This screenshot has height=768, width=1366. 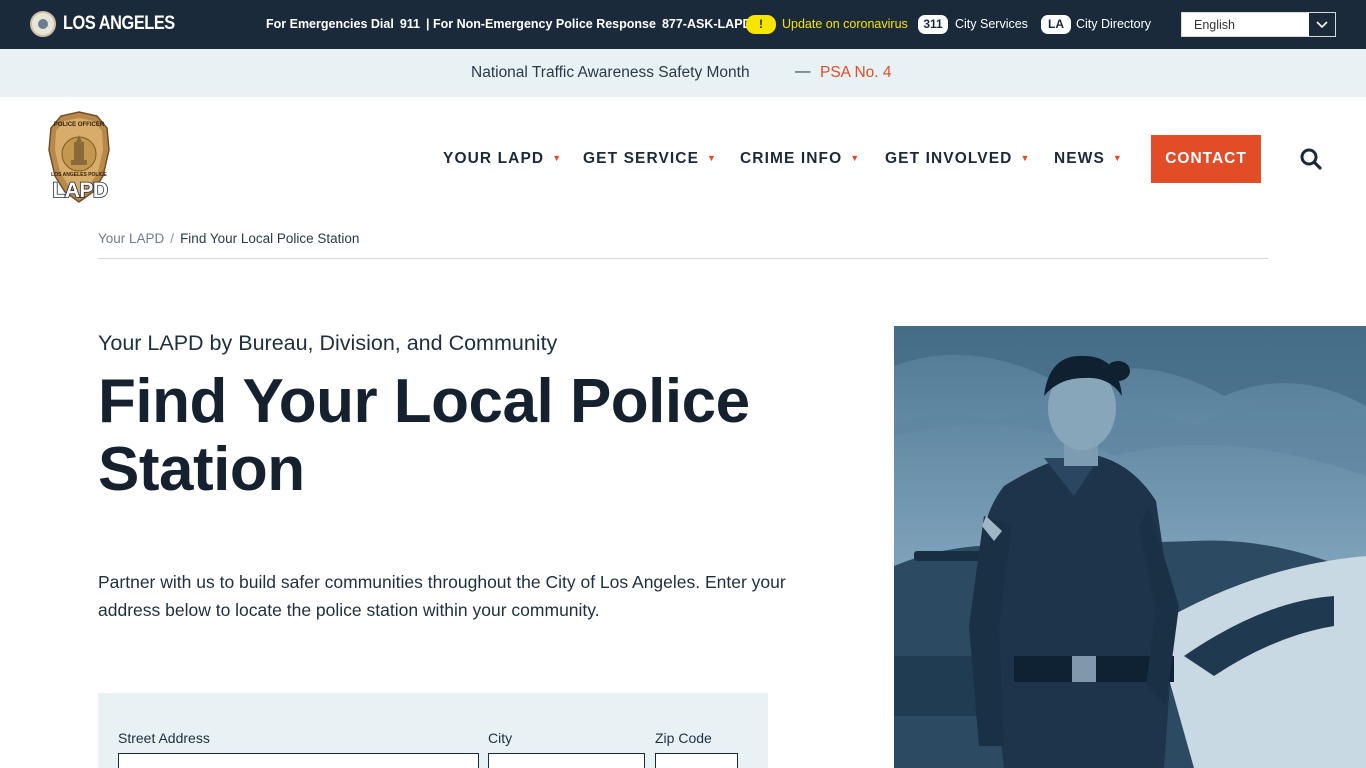 I want to click on psa-link: PSA No. 4, so click(x=856, y=73).